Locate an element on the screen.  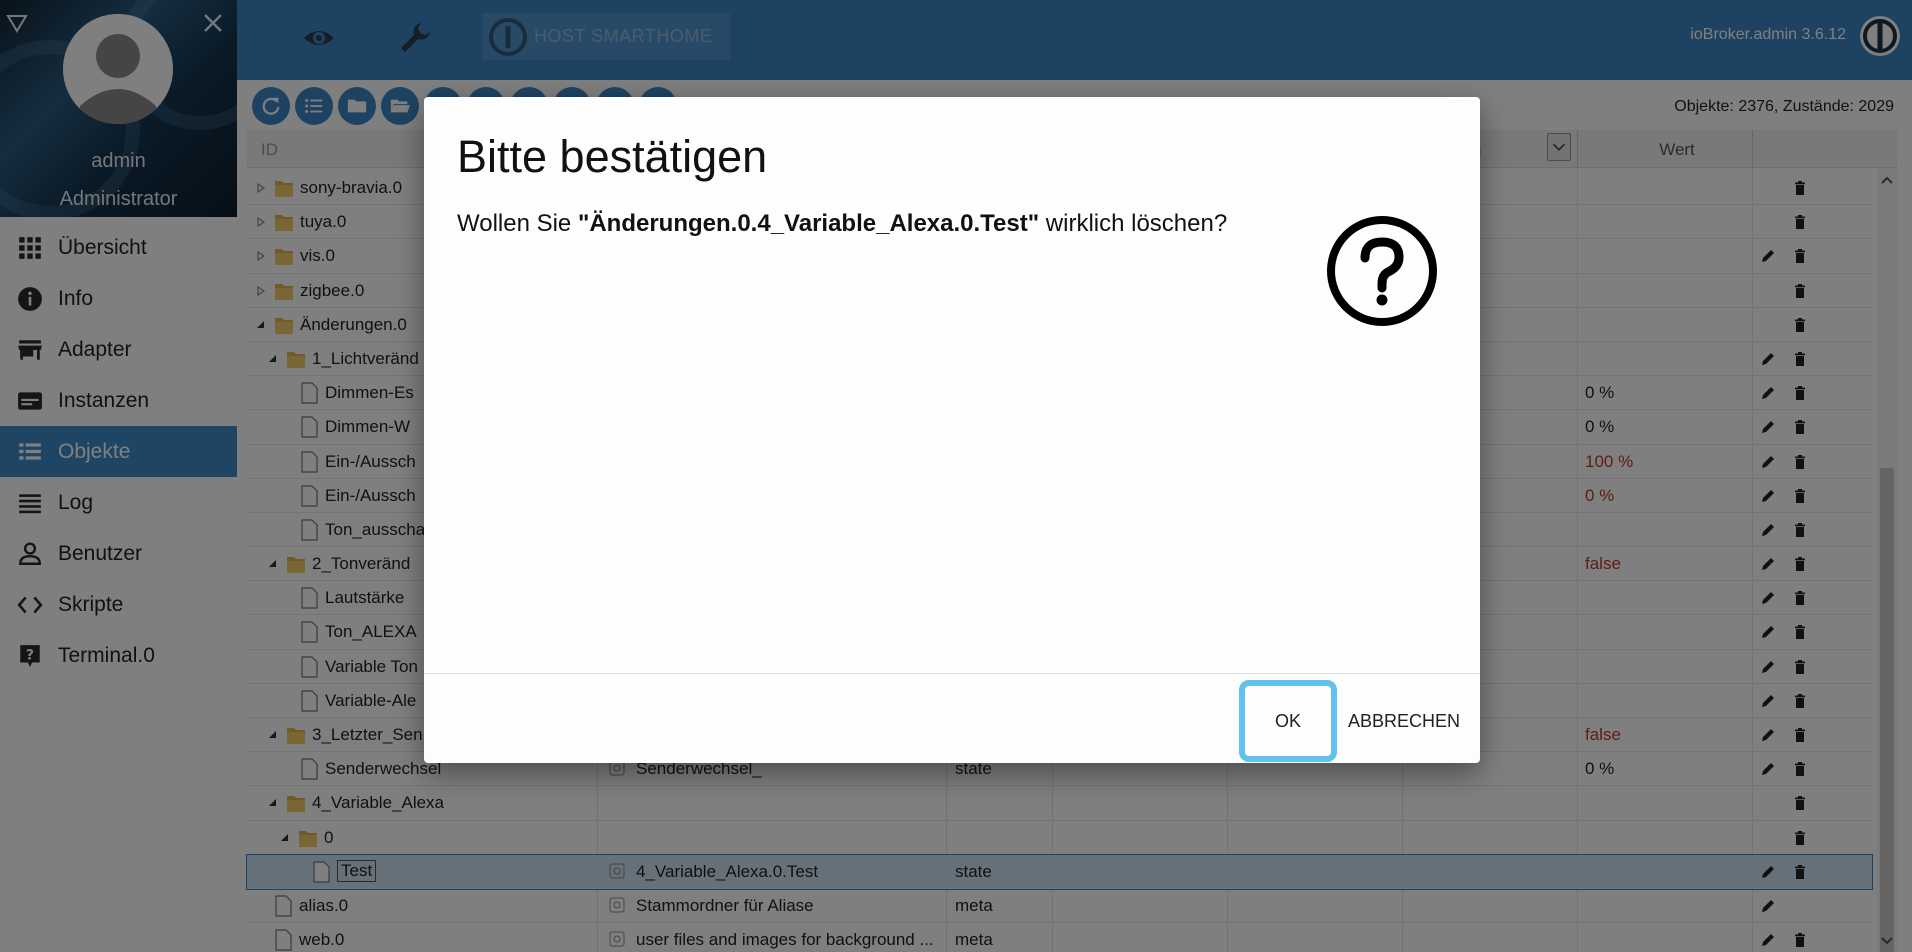
question-circle-icon is located at coordinates (1382, 271).